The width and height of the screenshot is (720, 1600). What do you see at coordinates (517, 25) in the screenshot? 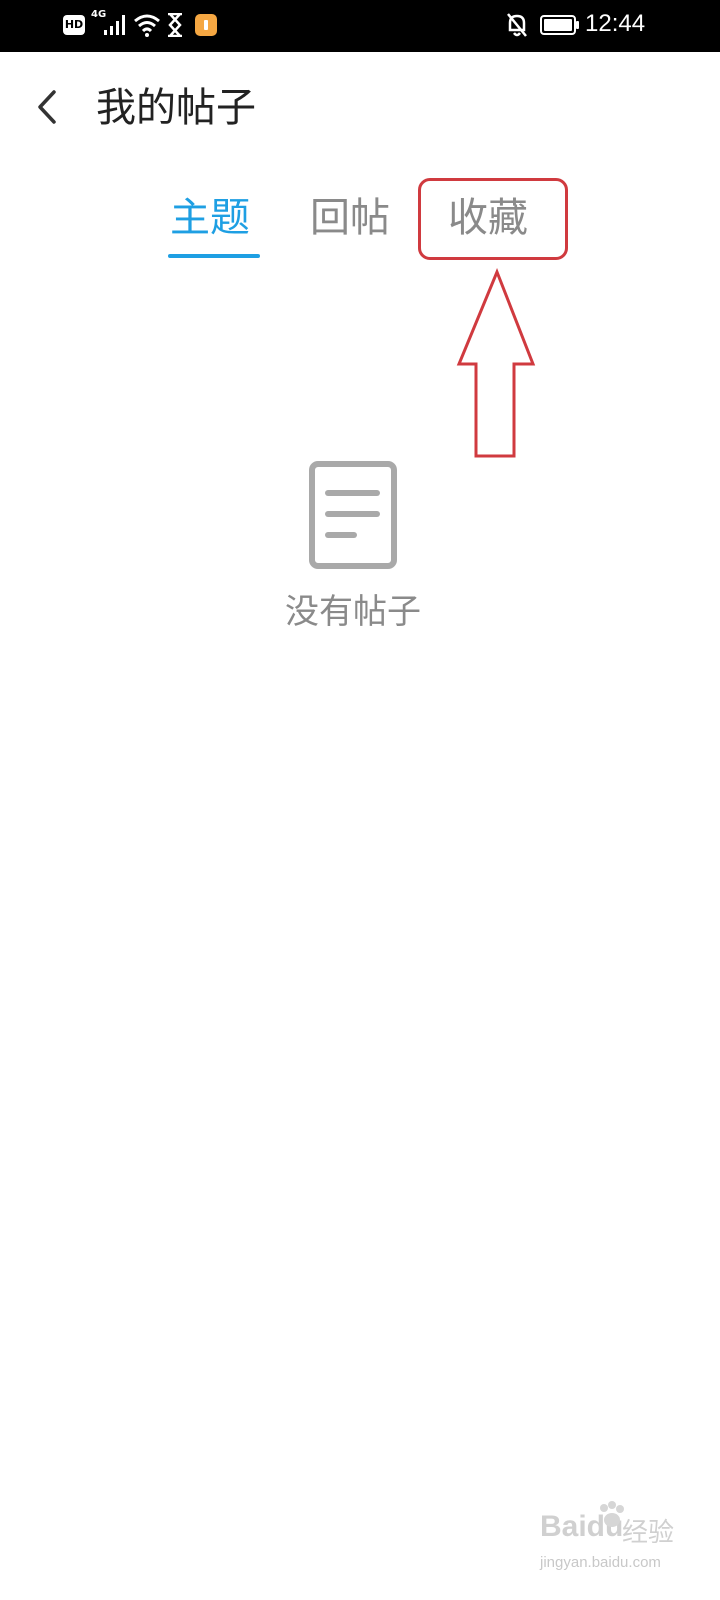
I see `bell-muted-icon` at bounding box center [517, 25].